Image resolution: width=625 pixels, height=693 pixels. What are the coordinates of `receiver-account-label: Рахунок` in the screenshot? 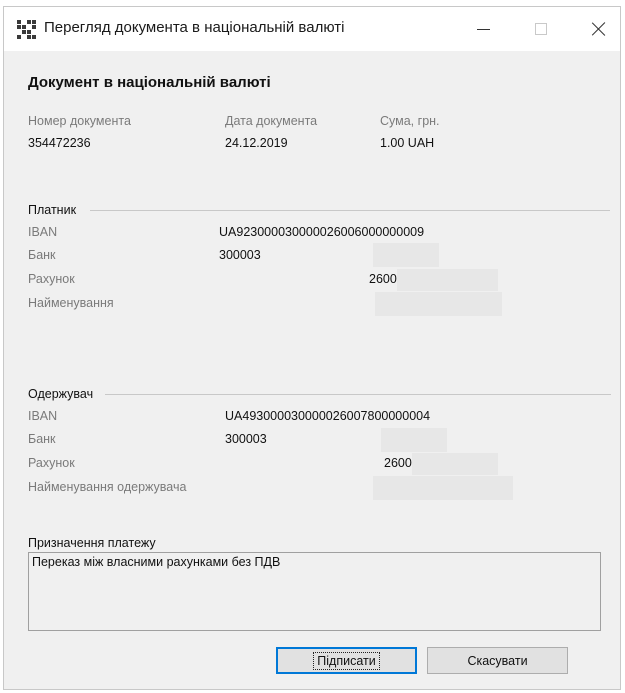 It's located at (51, 463).